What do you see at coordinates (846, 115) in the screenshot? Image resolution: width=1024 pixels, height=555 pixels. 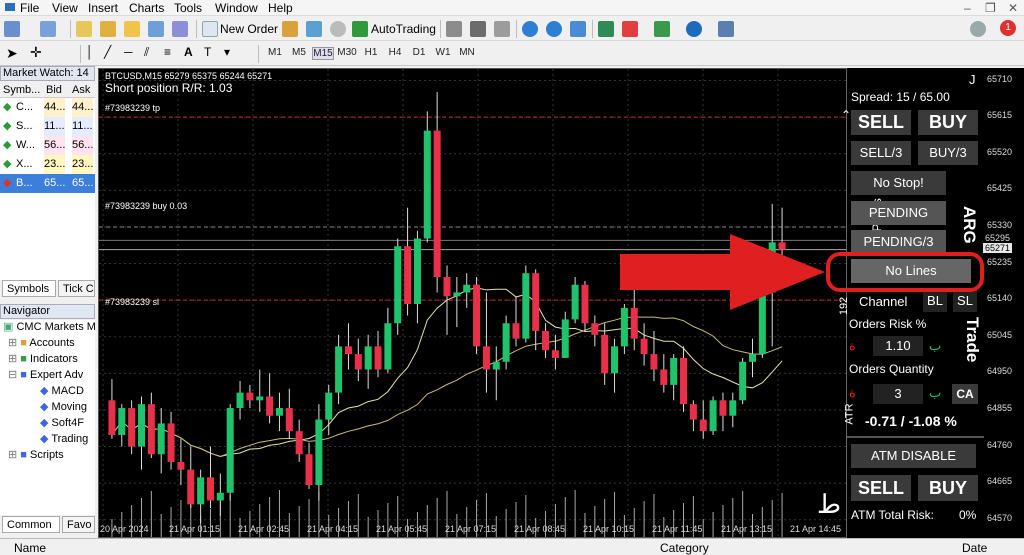 I see `up-caret-icon: ⌃` at bounding box center [846, 115].